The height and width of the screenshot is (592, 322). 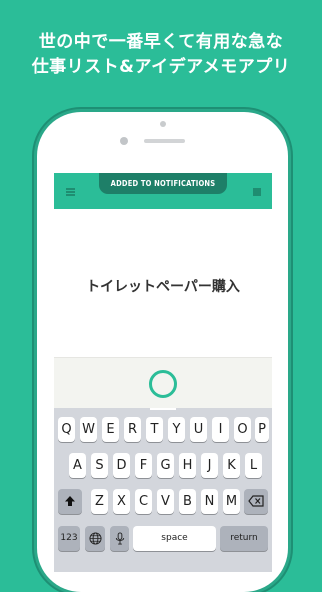 I want to click on key-g: G, so click(x=165, y=465).